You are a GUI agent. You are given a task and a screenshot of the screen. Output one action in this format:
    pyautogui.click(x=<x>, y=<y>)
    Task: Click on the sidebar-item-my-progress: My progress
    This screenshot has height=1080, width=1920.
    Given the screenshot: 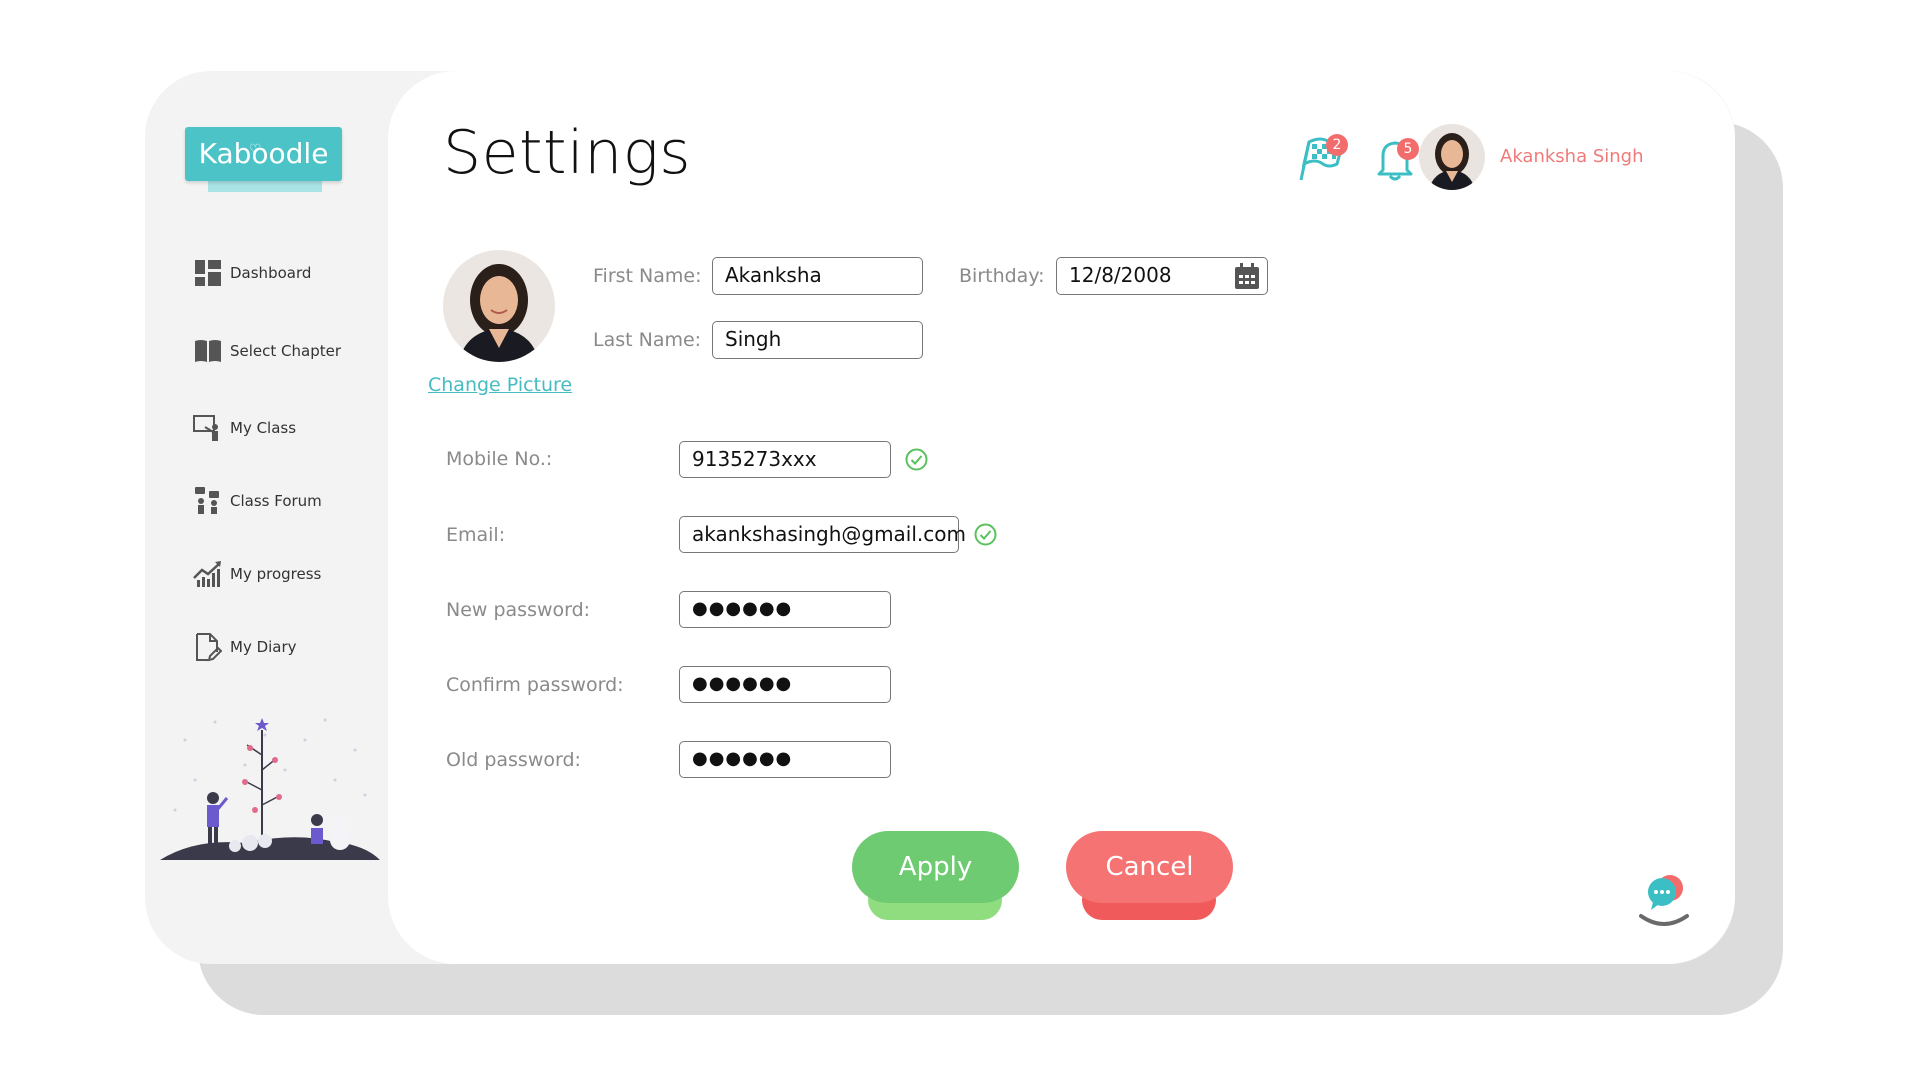 What is the action you would take?
    pyautogui.click(x=257, y=574)
    